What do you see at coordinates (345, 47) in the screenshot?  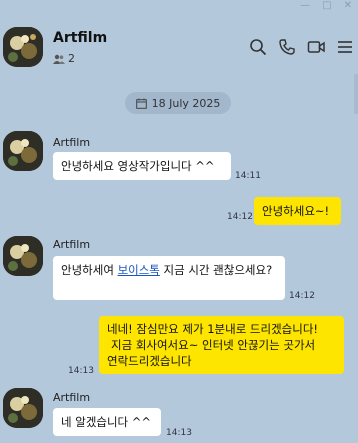 I see `menu-icon` at bounding box center [345, 47].